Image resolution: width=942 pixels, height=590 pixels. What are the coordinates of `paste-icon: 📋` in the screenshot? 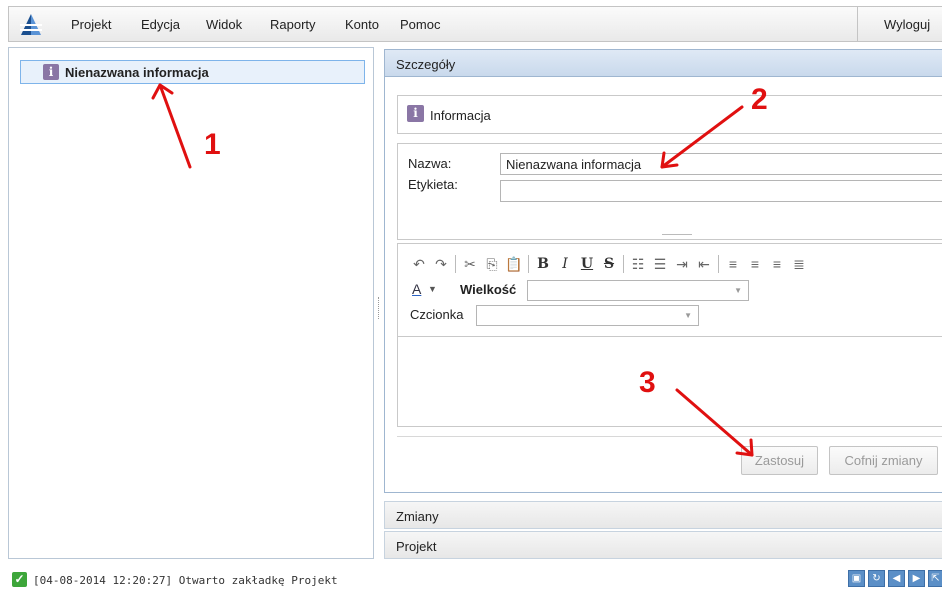 It's located at (514, 264).